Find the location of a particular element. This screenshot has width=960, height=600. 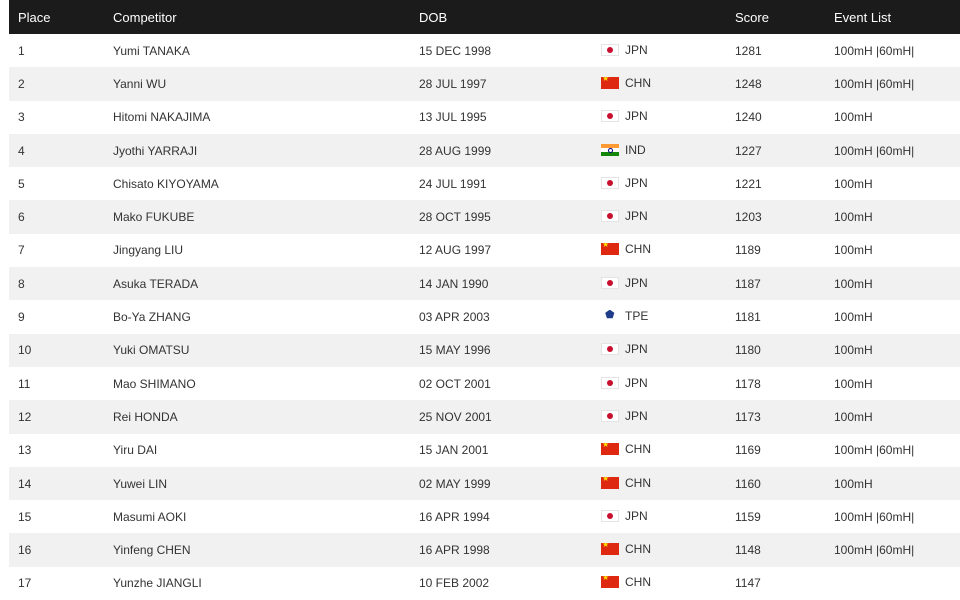

col-header-events: Event List is located at coordinates (897, 17).